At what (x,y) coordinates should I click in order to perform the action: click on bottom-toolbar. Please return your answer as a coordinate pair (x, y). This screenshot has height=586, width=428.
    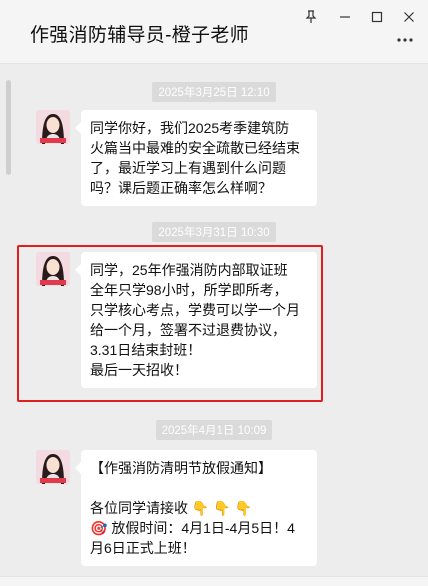
    Looking at the image, I should click on (214, 581).